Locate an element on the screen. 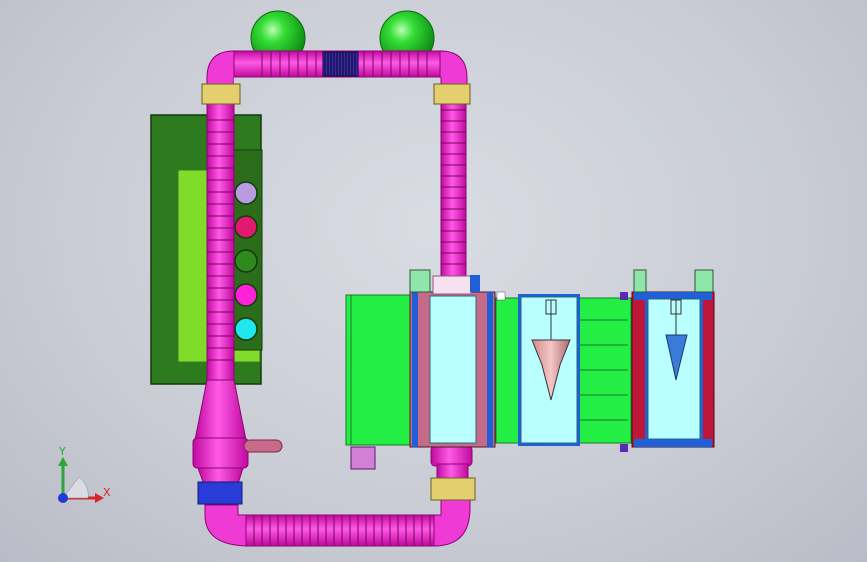 This screenshot has height=562, width=867. cabinet-button-lavender is located at coordinates (246, 193).